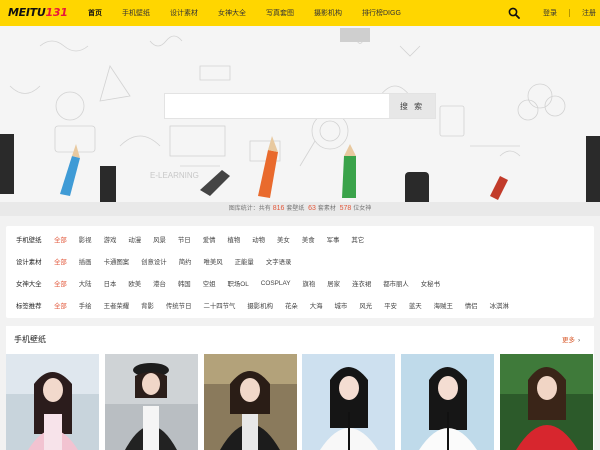 The height and width of the screenshot is (450, 600). What do you see at coordinates (390, 305) in the screenshot?
I see `category-item: 平安` at bounding box center [390, 305].